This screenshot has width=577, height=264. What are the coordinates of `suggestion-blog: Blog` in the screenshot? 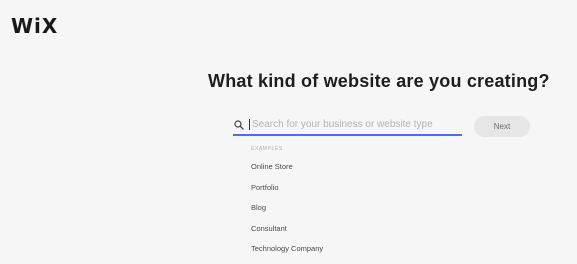 It's located at (287, 211).